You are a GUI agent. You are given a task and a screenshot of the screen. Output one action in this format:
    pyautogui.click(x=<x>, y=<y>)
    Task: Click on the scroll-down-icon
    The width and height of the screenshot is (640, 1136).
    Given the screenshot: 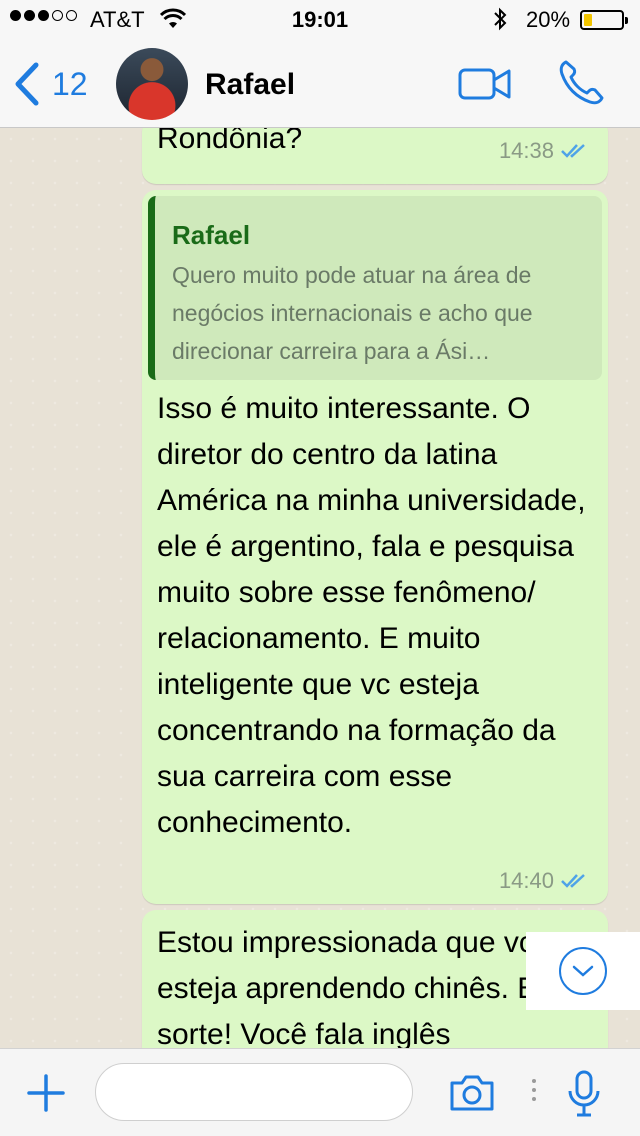 What is the action you would take?
    pyautogui.click(x=583, y=971)
    